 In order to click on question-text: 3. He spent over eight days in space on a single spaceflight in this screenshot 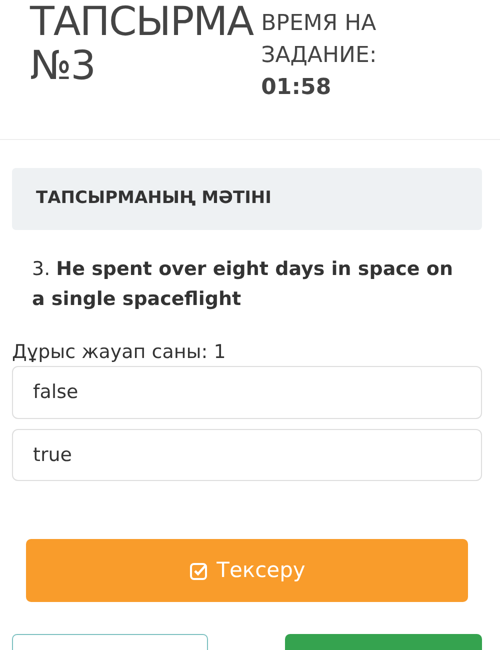, I will do `click(242, 284)`.